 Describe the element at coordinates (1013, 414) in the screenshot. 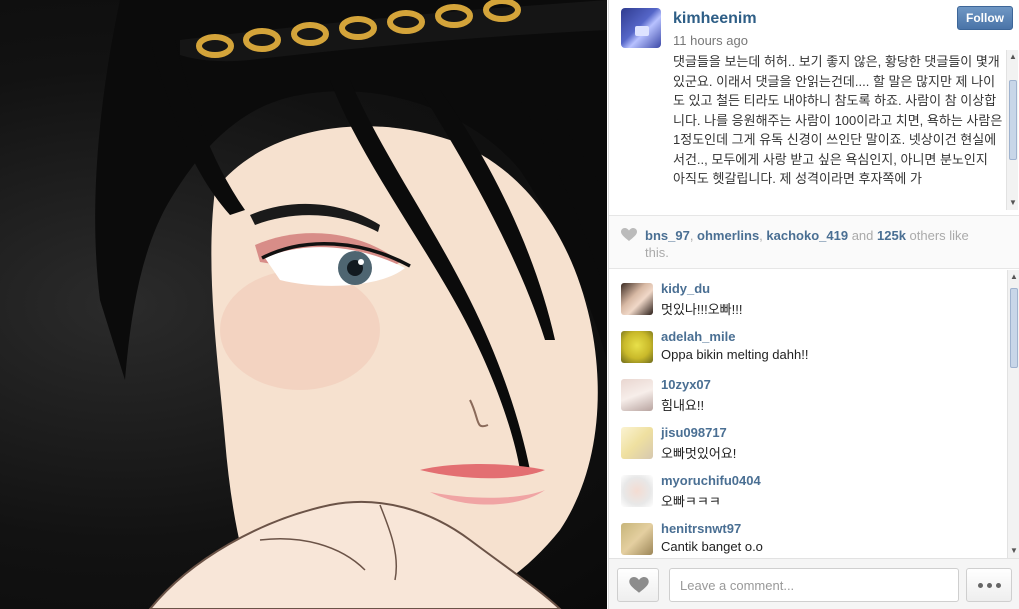

I see `comments-scrollbar: ▲ ▼` at that location.